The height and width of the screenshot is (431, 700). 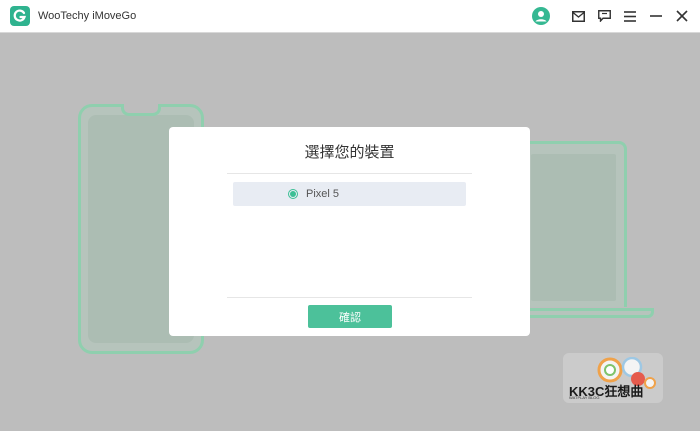 What do you see at coordinates (578, 16) in the screenshot?
I see `mail-icon` at bounding box center [578, 16].